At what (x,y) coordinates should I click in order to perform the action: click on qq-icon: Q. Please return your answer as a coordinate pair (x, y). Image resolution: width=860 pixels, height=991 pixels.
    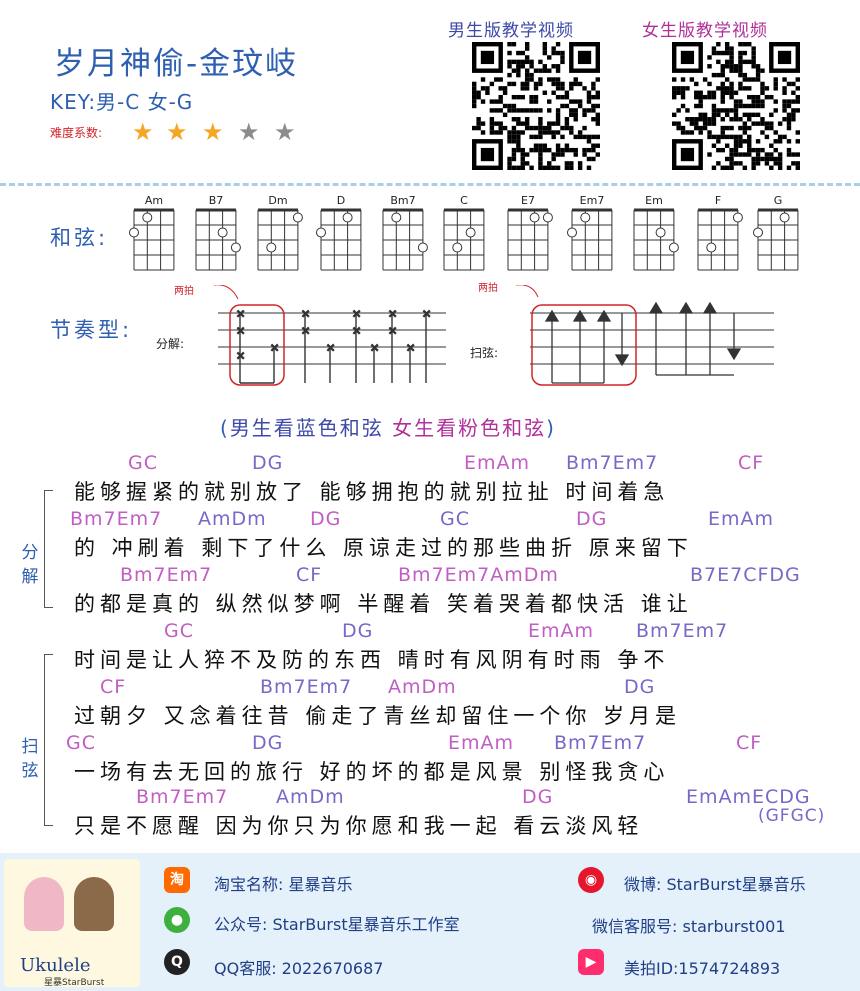
    Looking at the image, I should click on (177, 962).